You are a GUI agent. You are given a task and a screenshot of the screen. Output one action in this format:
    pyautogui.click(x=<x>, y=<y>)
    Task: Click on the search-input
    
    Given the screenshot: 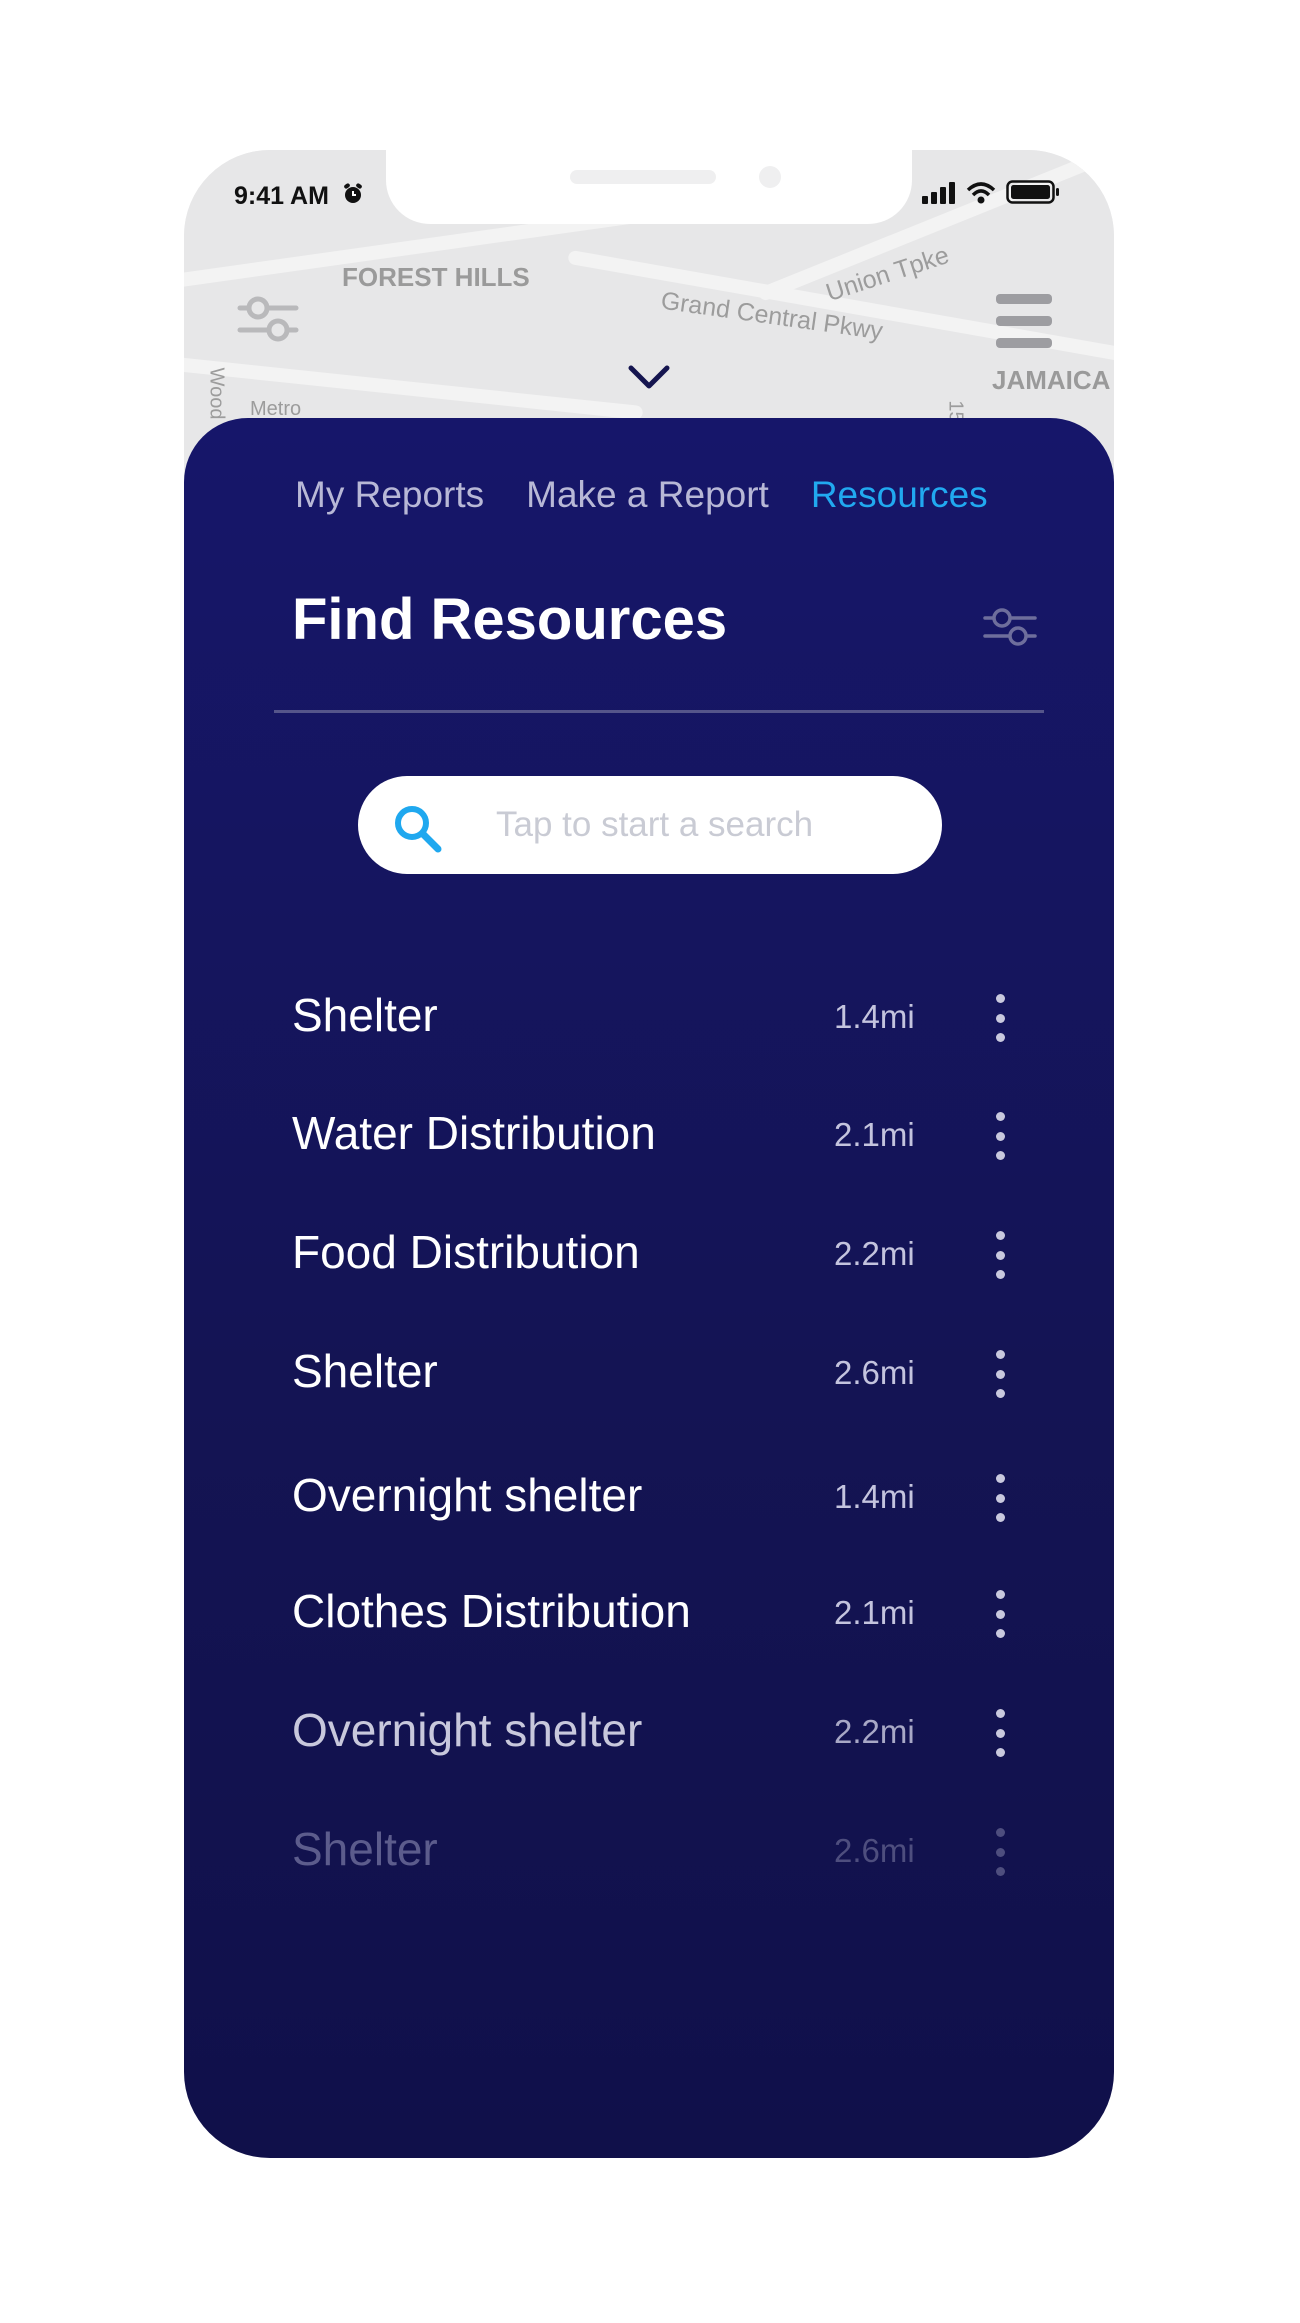 What is the action you would take?
    pyautogui.click(x=706, y=825)
    